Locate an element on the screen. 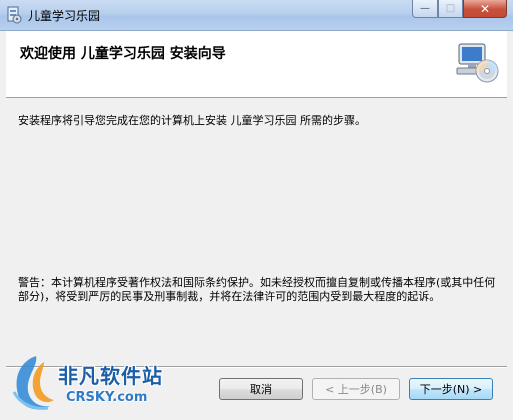 The height and width of the screenshot is (420, 513). next-button: 下一步(N) > is located at coordinates (451, 389).